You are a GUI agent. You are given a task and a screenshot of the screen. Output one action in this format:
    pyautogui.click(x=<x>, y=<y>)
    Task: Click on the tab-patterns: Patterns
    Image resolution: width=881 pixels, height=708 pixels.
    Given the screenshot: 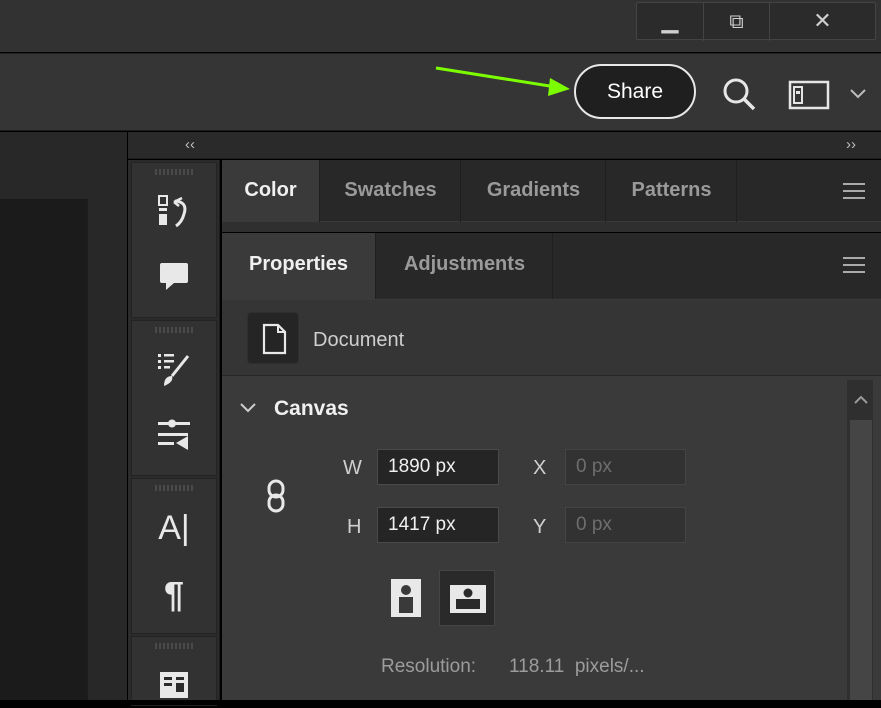 What is the action you would take?
    pyautogui.click(x=672, y=191)
    